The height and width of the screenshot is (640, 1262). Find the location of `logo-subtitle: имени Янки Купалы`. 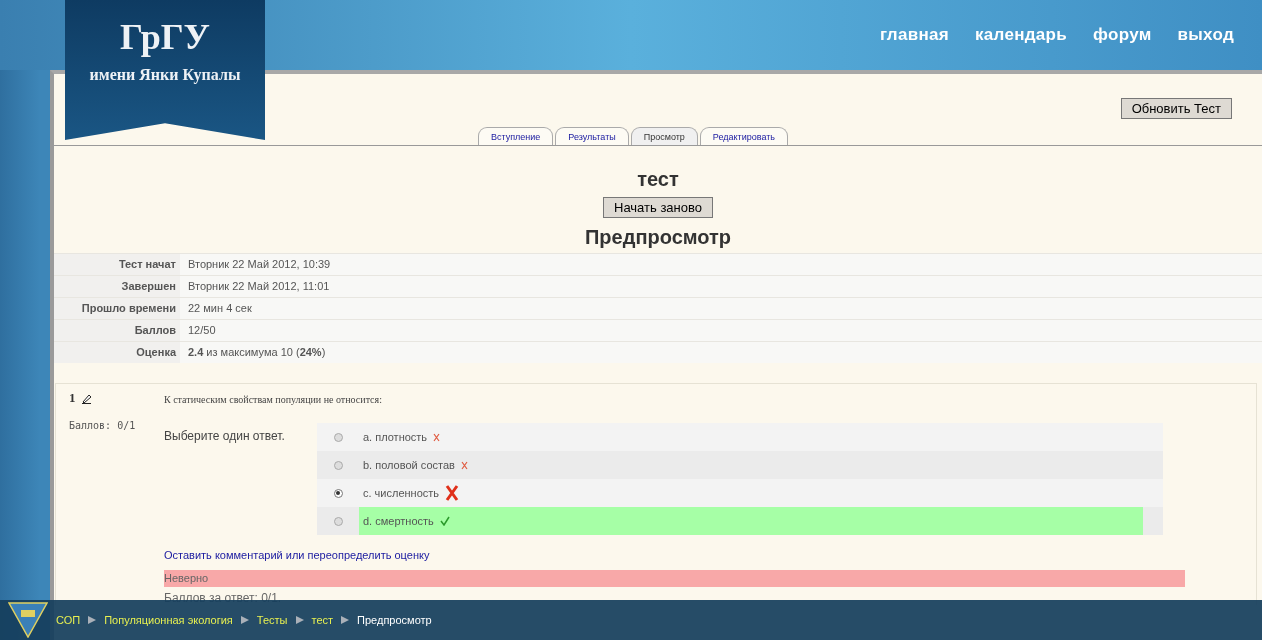

logo-subtitle: имени Янки Купалы is located at coordinates (165, 75).